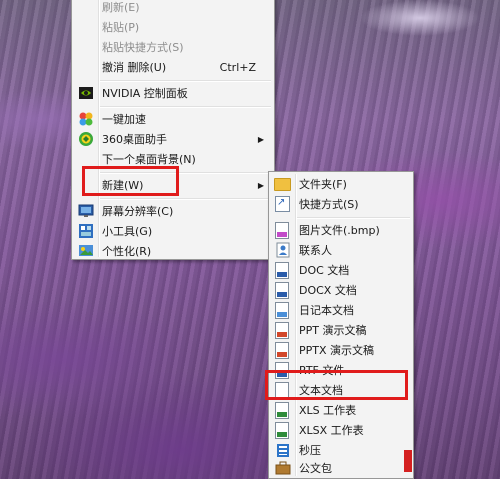 Image resolution: width=500 pixels, height=479 pixels. I want to click on xls-file-icon, so click(282, 410).